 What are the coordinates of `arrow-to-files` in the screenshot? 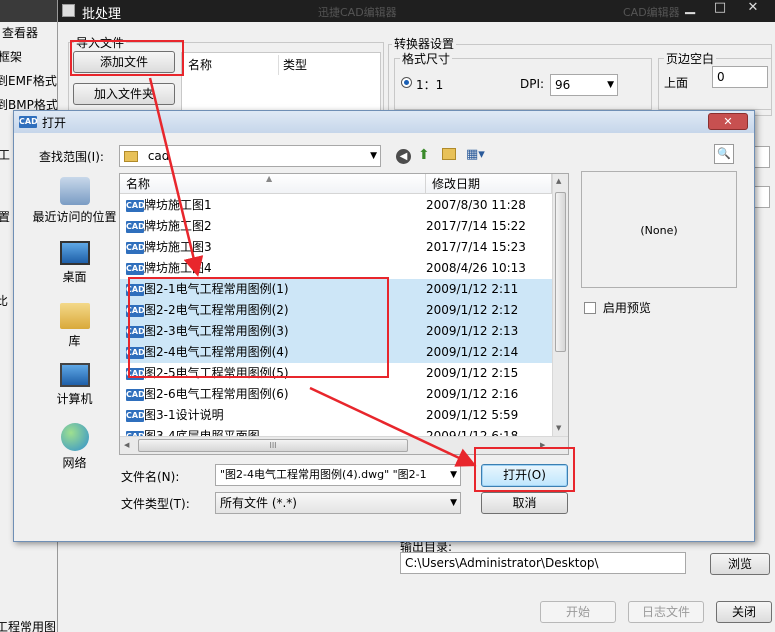 It's located at (176, 177).